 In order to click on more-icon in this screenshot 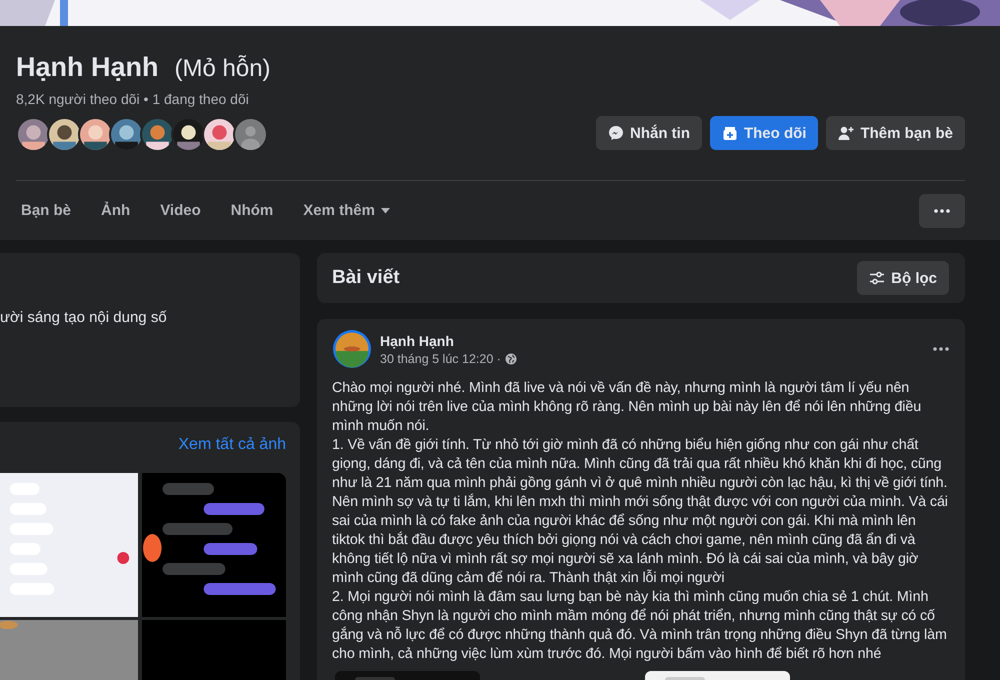, I will do `click(942, 211)`.